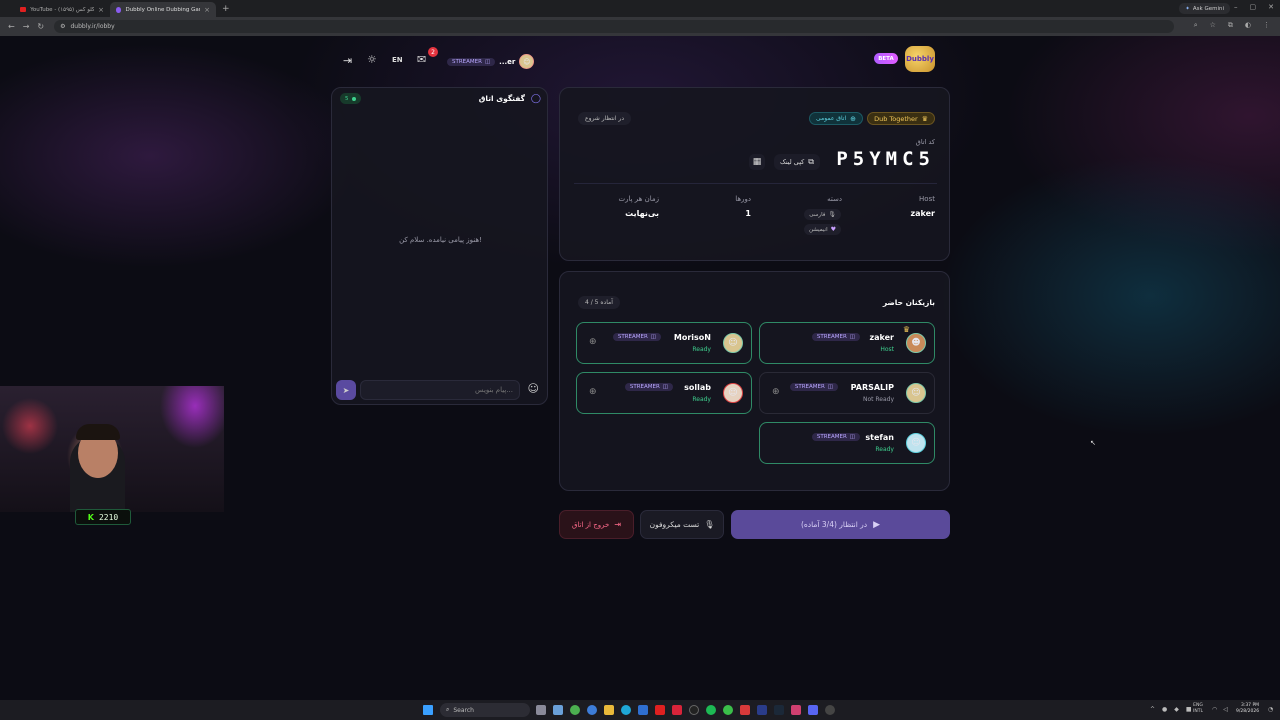 The height and width of the screenshot is (720, 1280). Describe the element at coordinates (1196, 25) in the screenshot. I see `zoom-icon: ⌕` at that location.